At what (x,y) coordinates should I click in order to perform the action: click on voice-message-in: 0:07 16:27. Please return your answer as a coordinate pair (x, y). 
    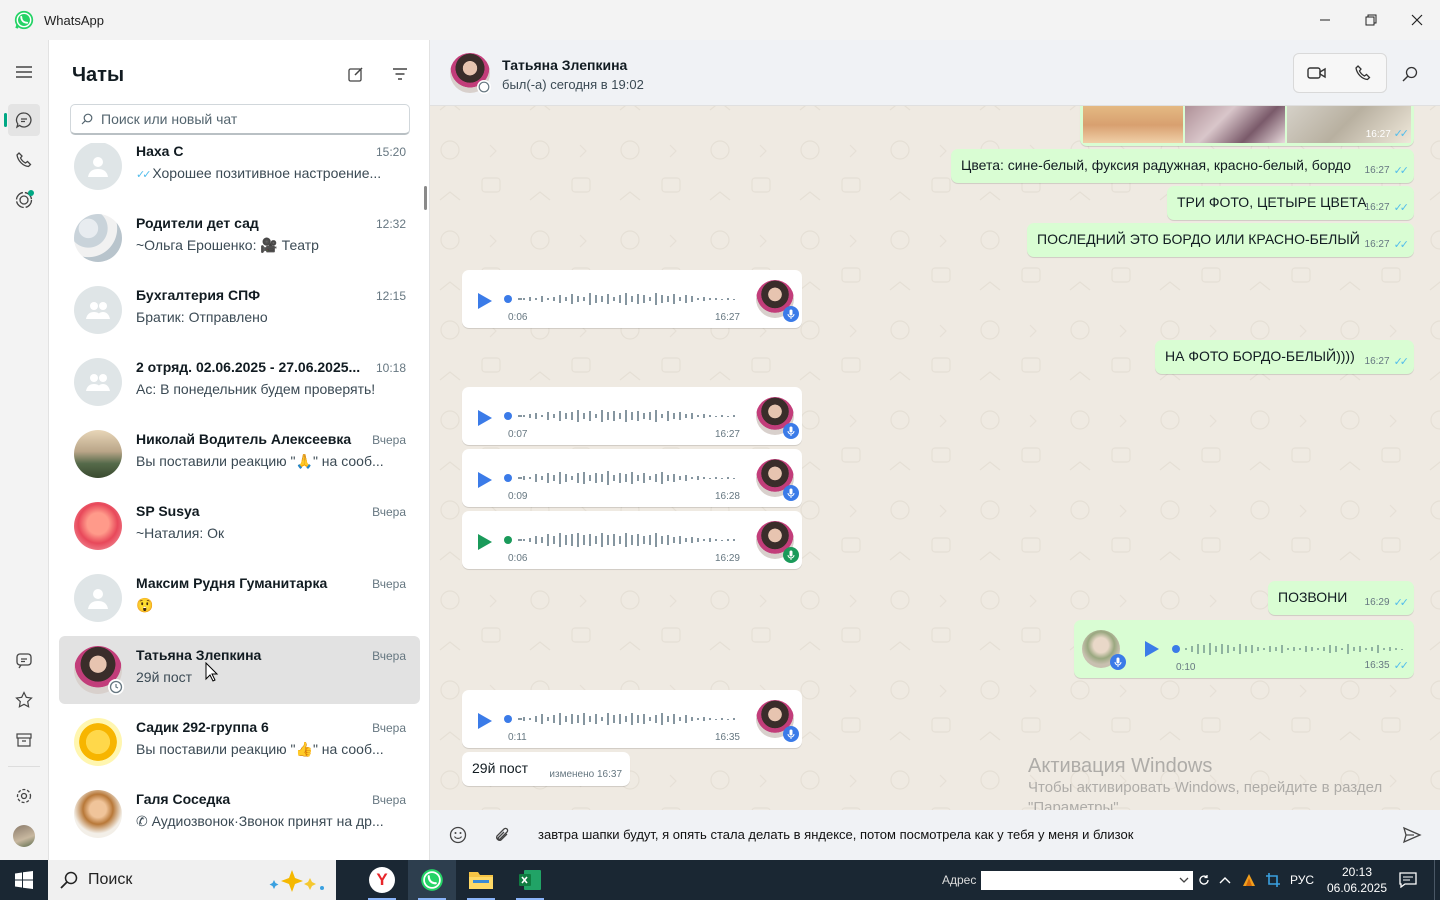
    Looking at the image, I should click on (632, 416).